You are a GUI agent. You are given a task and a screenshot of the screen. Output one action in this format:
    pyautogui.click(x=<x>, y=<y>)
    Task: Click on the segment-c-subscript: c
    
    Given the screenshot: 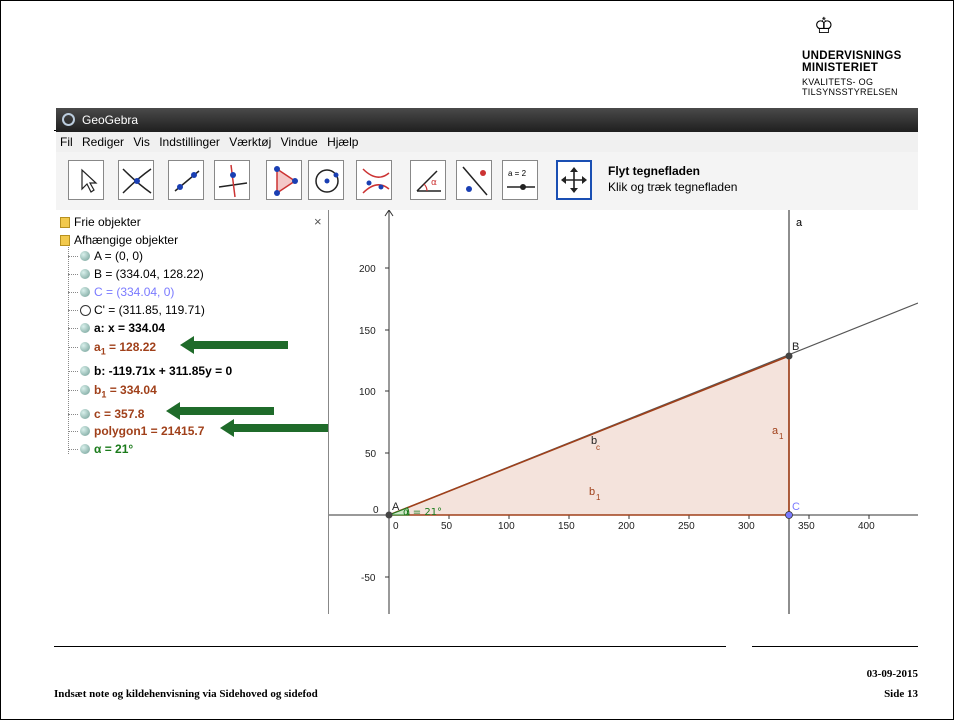 What is the action you would take?
    pyautogui.click(x=598, y=447)
    